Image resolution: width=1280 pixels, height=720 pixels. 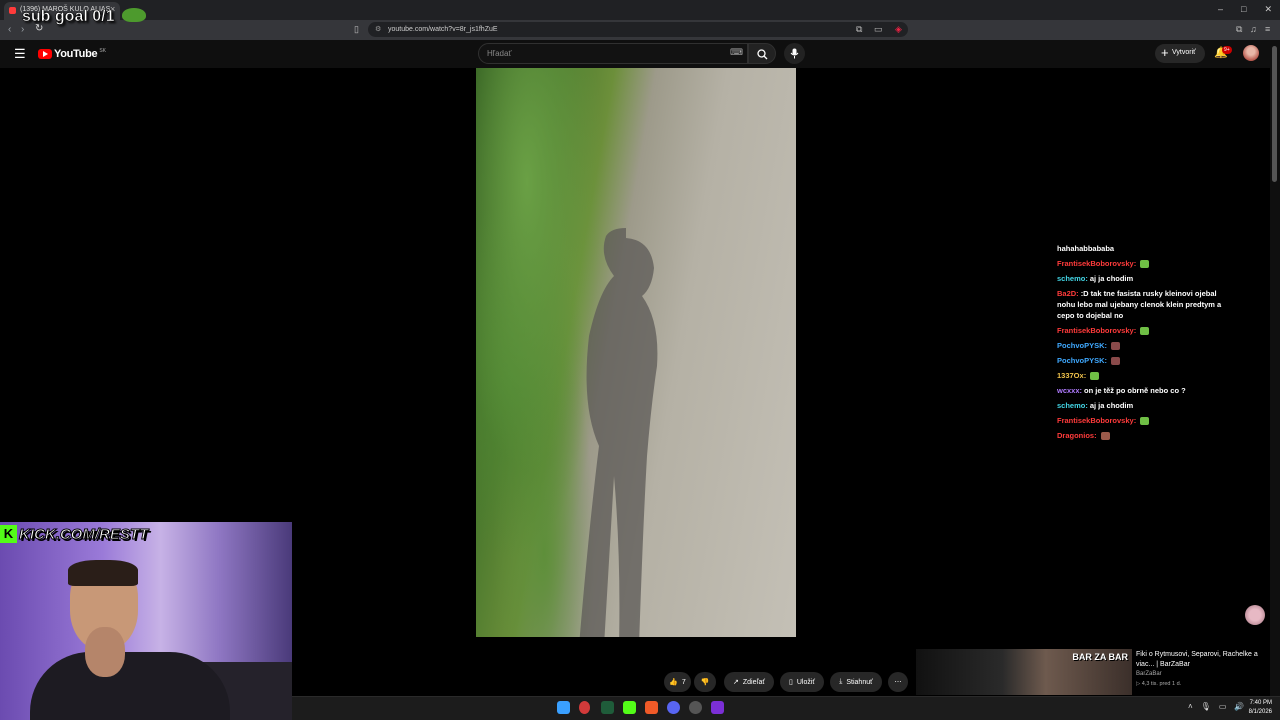 What do you see at coordinates (1216, 706) in the screenshot?
I see `system-tray: ˄ 🎙 ▭ 🔊` at bounding box center [1216, 706].